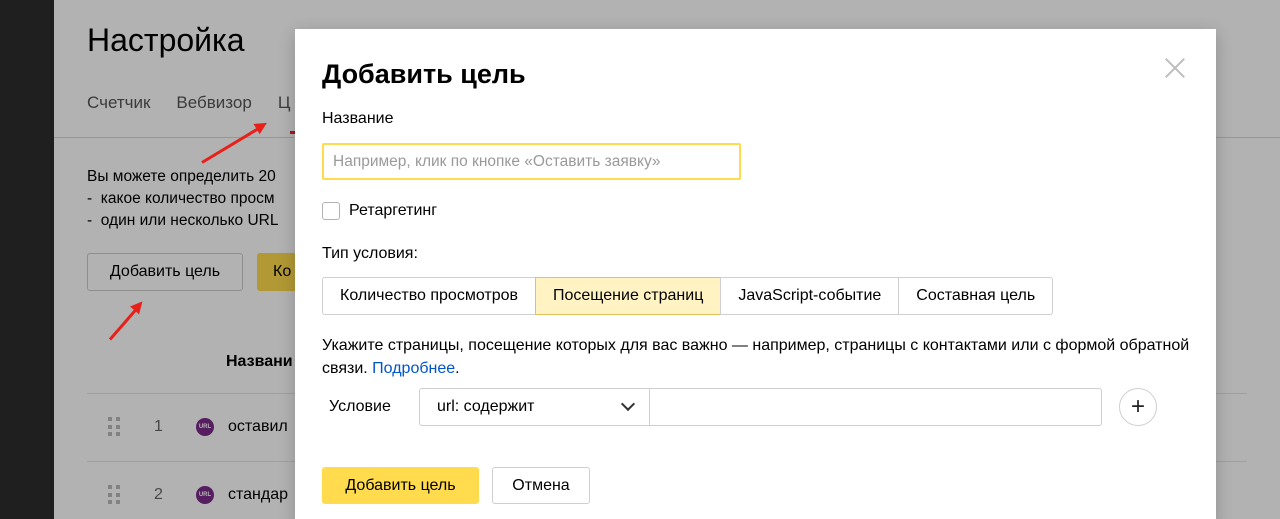 This screenshot has height=519, width=1280. What do you see at coordinates (1138, 407) in the screenshot?
I see `add-condition-button: +` at bounding box center [1138, 407].